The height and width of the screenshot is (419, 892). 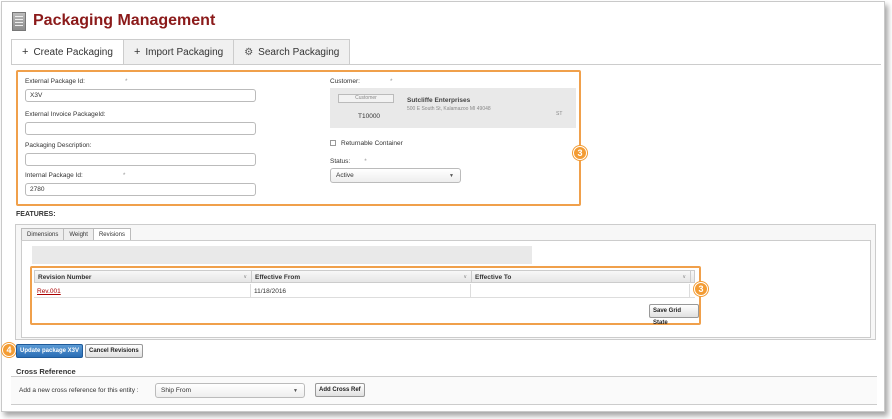 I want to click on external-invoice-package-id-input, so click(x=140, y=128).